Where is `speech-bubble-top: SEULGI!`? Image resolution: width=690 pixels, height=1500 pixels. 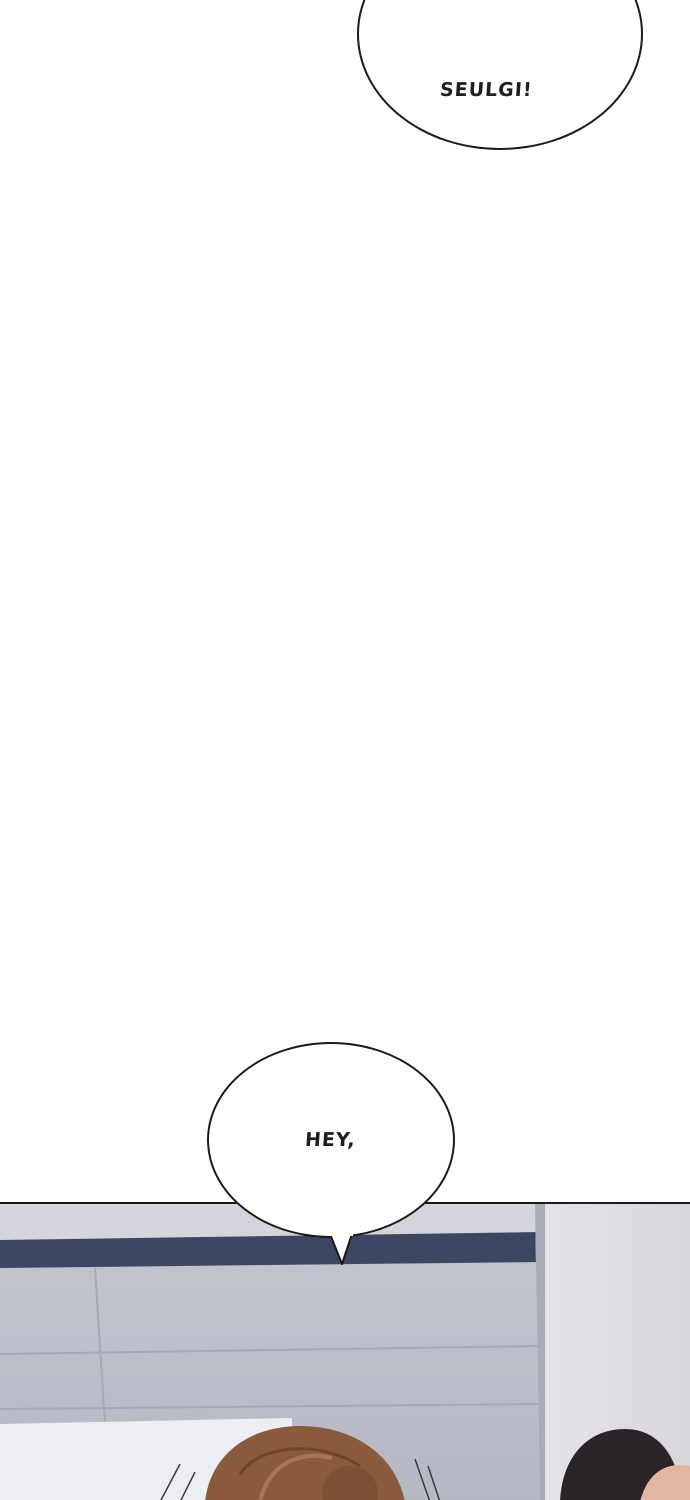 speech-bubble-top: SEULGI! is located at coordinates (500, 75).